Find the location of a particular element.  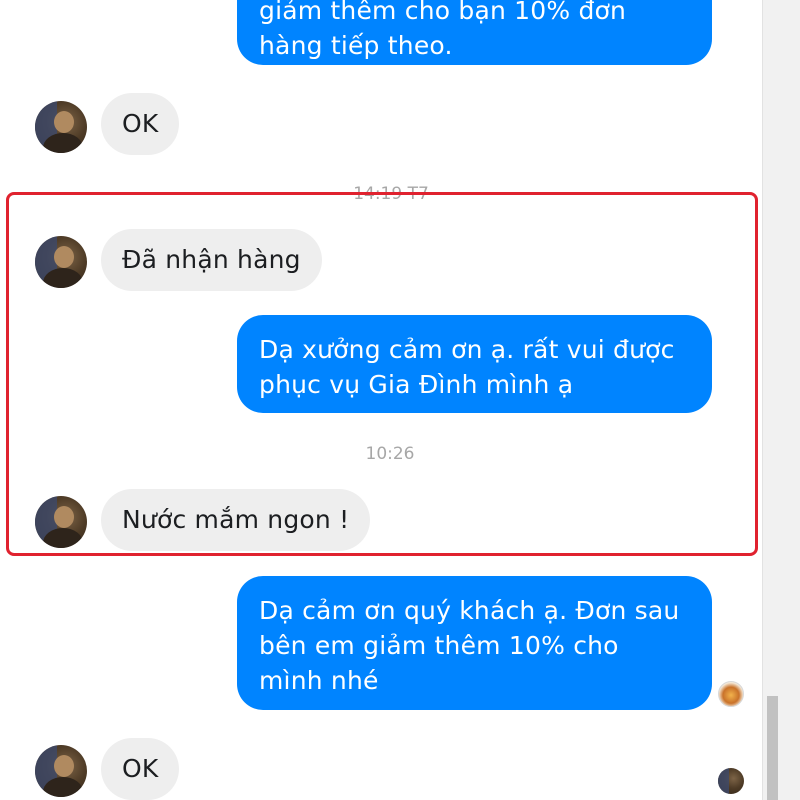

scrollbar-thumb is located at coordinates (772, 748).